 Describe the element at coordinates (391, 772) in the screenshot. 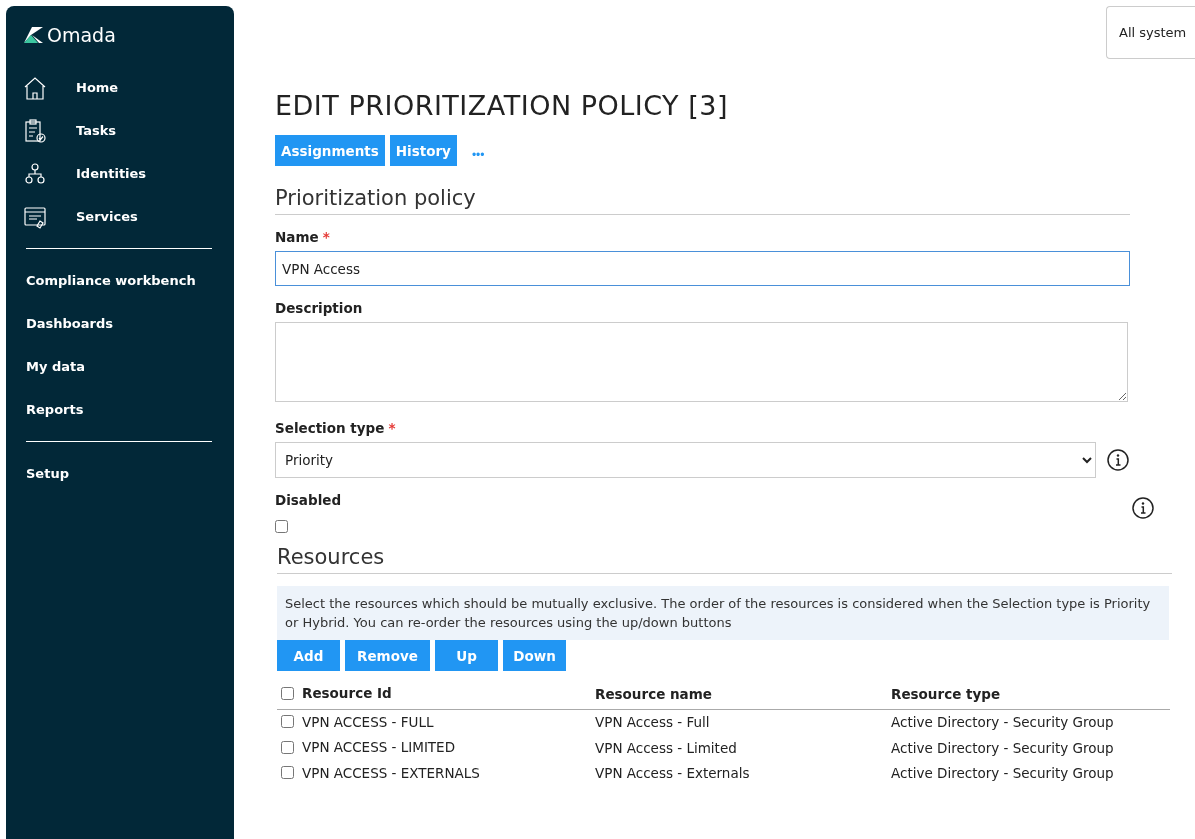

I see `table-cell: VPN ACCESS - EXTERNALS` at that location.